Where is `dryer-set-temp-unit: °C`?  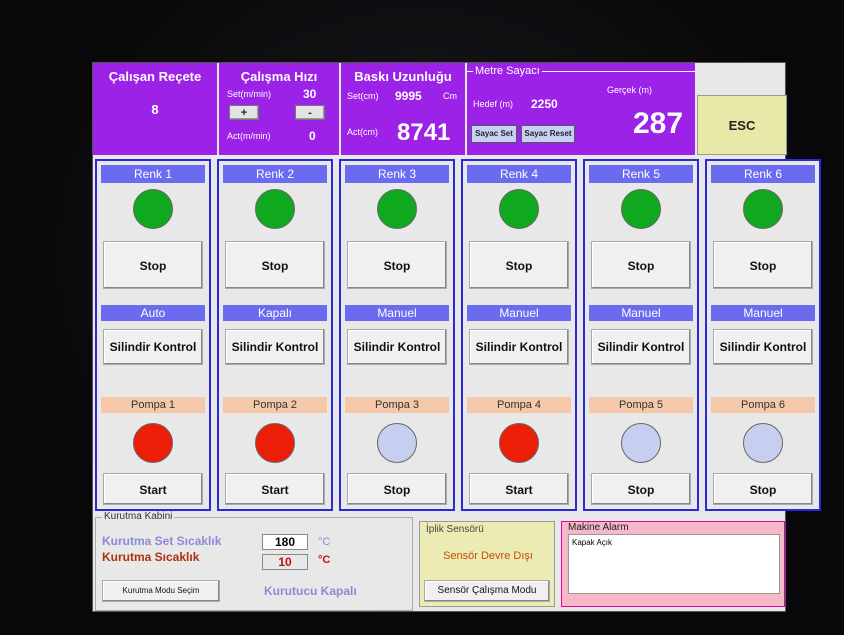
dryer-set-temp-unit: °C is located at coordinates (324, 542).